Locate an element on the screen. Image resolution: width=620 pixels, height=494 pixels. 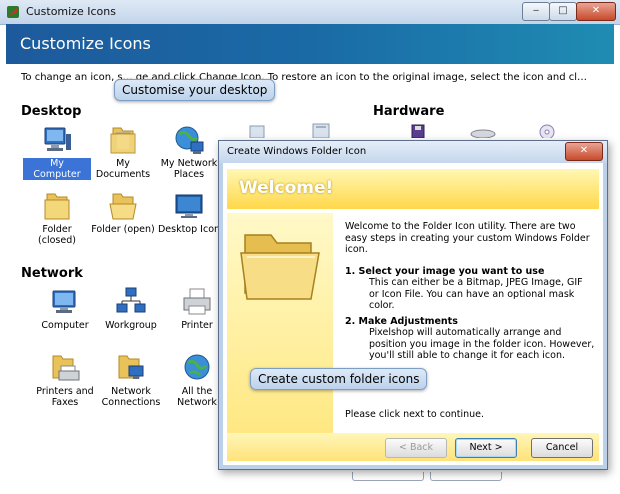
icon-item-workgroup: Workgroup is located at coordinates (131, 308).